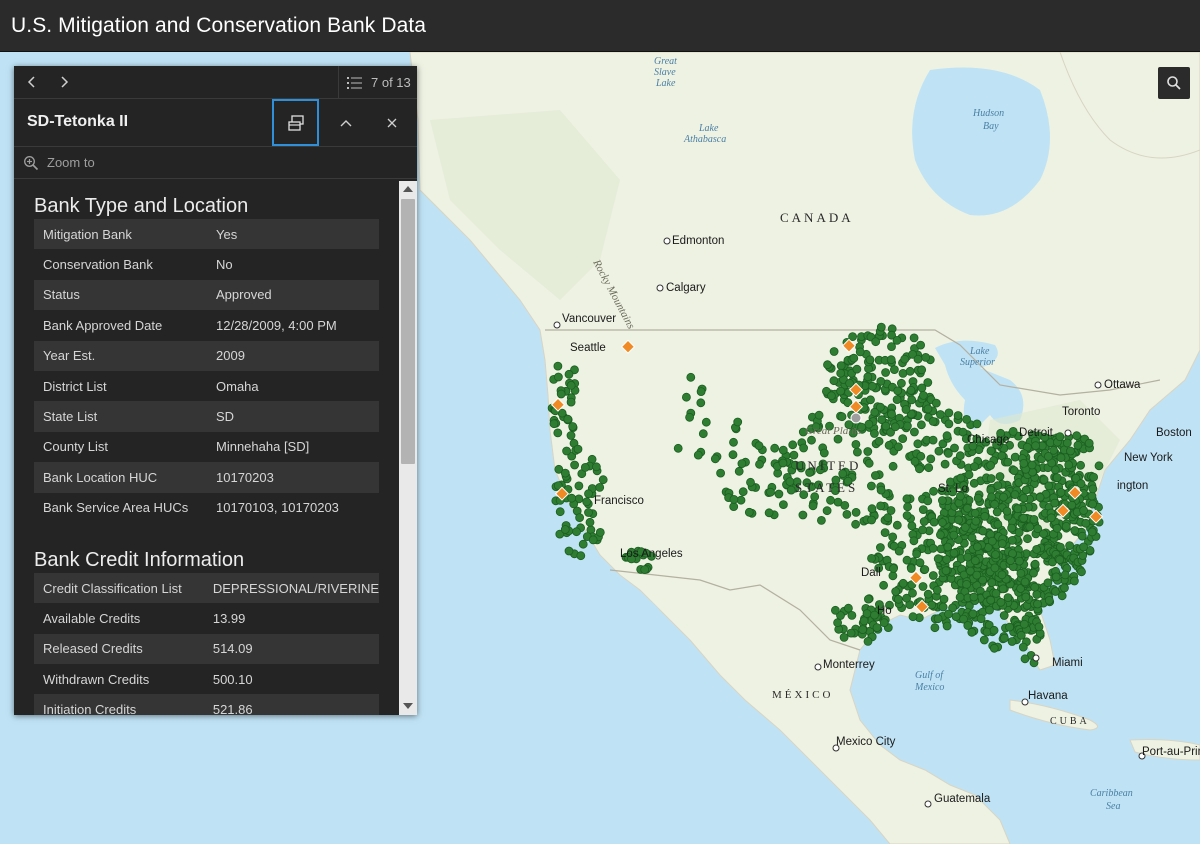  What do you see at coordinates (408, 448) in the screenshot?
I see `popup-scrollbar` at bounding box center [408, 448].